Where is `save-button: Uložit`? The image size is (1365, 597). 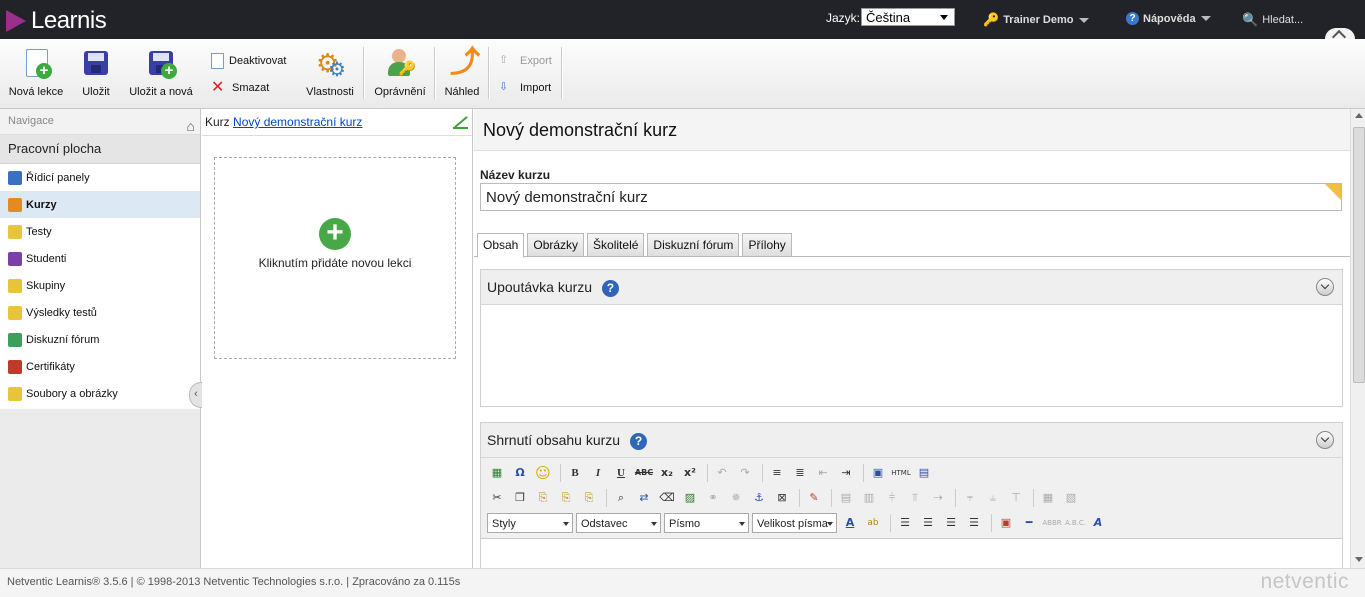 save-button: Uložit is located at coordinates (96, 72).